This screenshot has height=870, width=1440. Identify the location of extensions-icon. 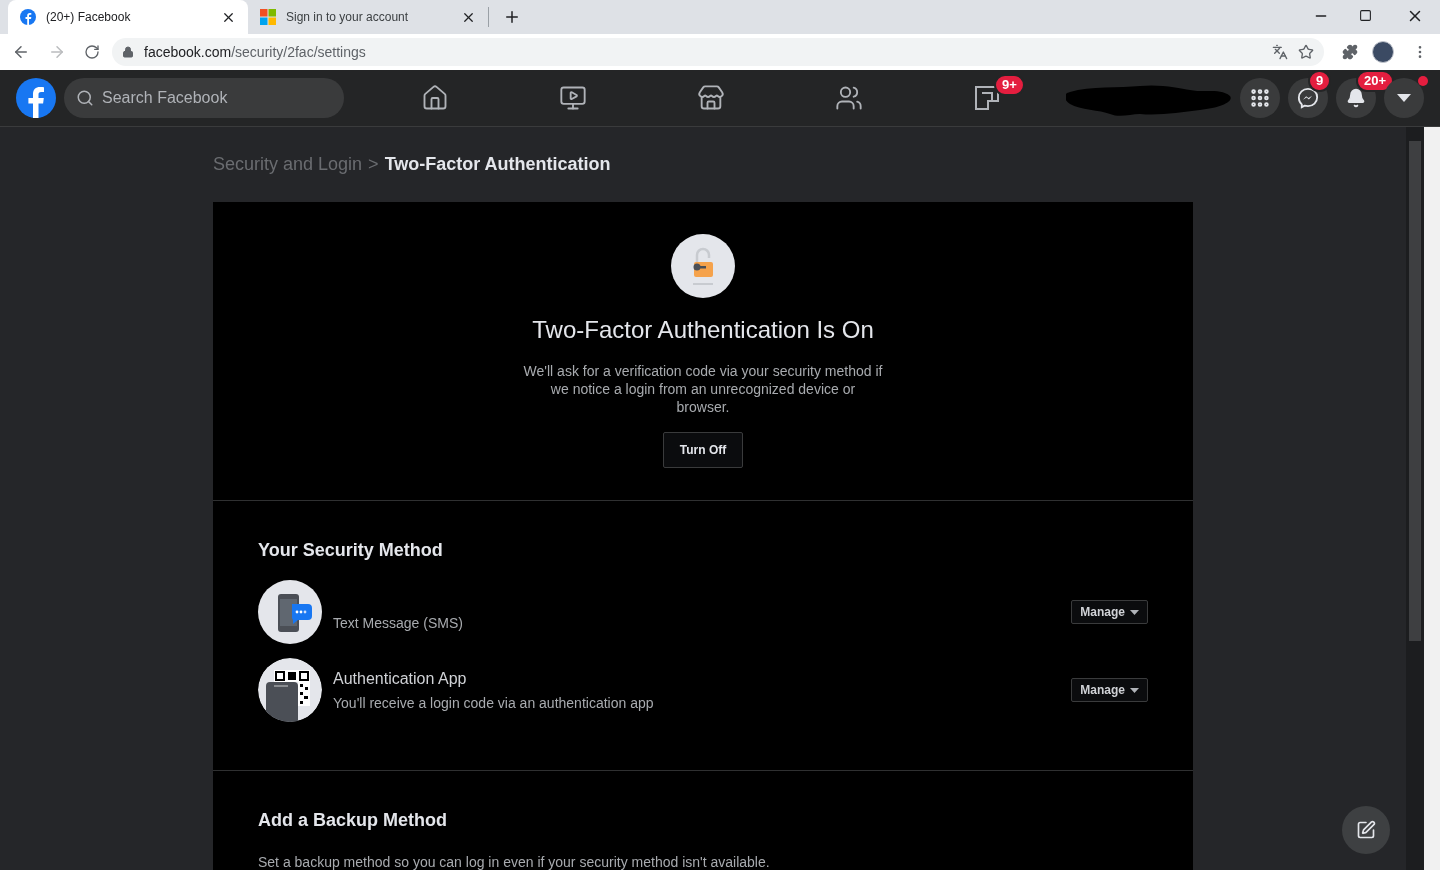
(1350, 52).